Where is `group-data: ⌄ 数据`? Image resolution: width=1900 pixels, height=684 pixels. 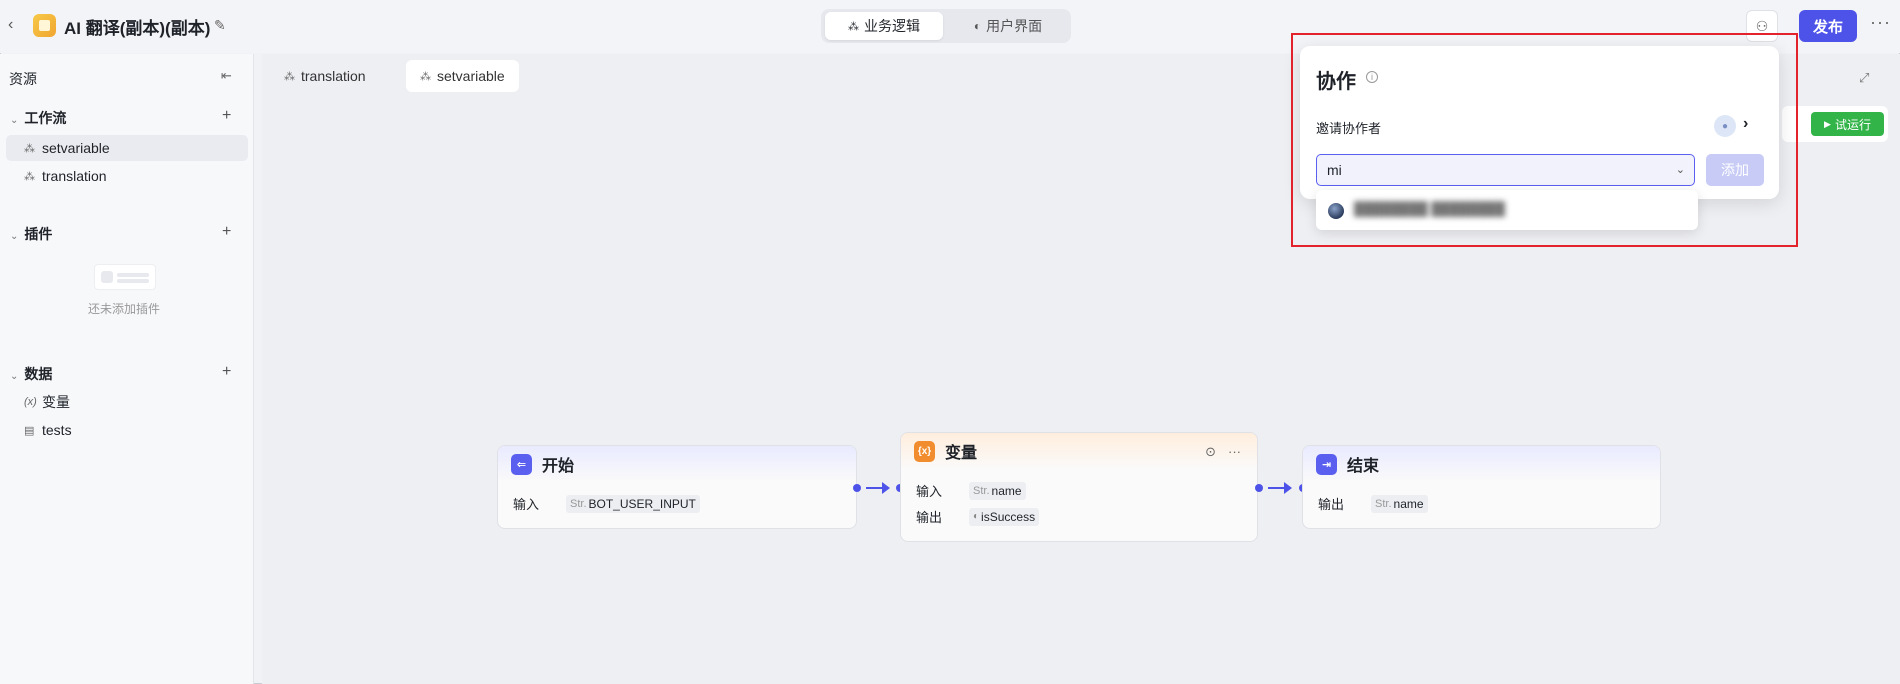
group-data: ⌄ 数据 is located at coordinates (31, 374).